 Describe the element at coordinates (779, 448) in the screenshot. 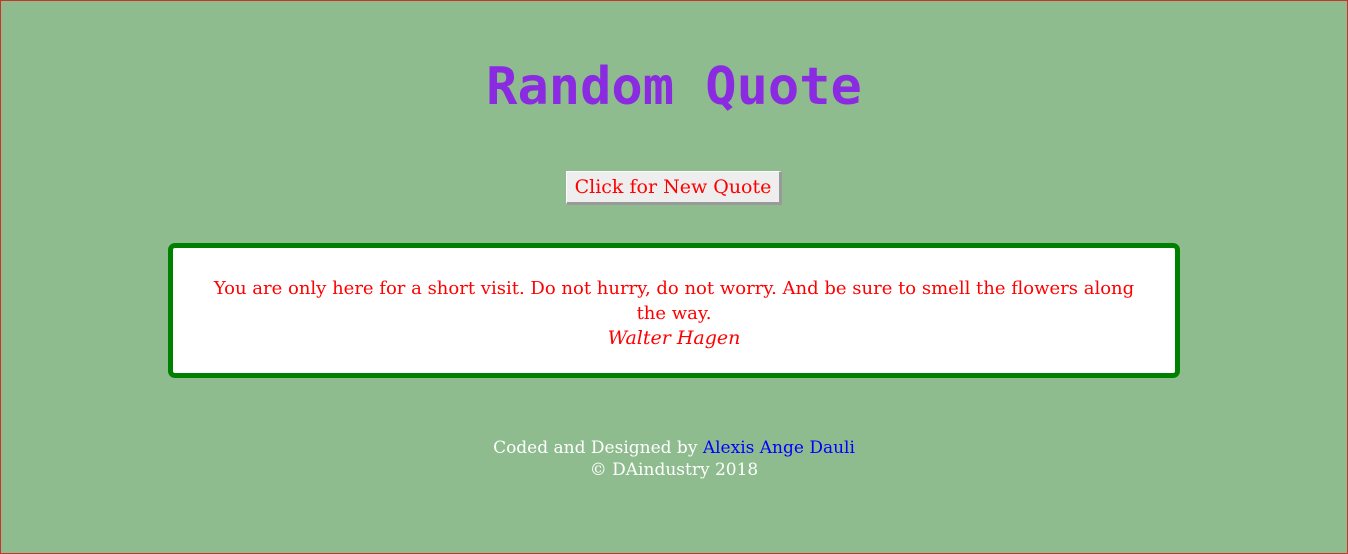

I see `author-link: Alexis Ange Dauli` at that location.